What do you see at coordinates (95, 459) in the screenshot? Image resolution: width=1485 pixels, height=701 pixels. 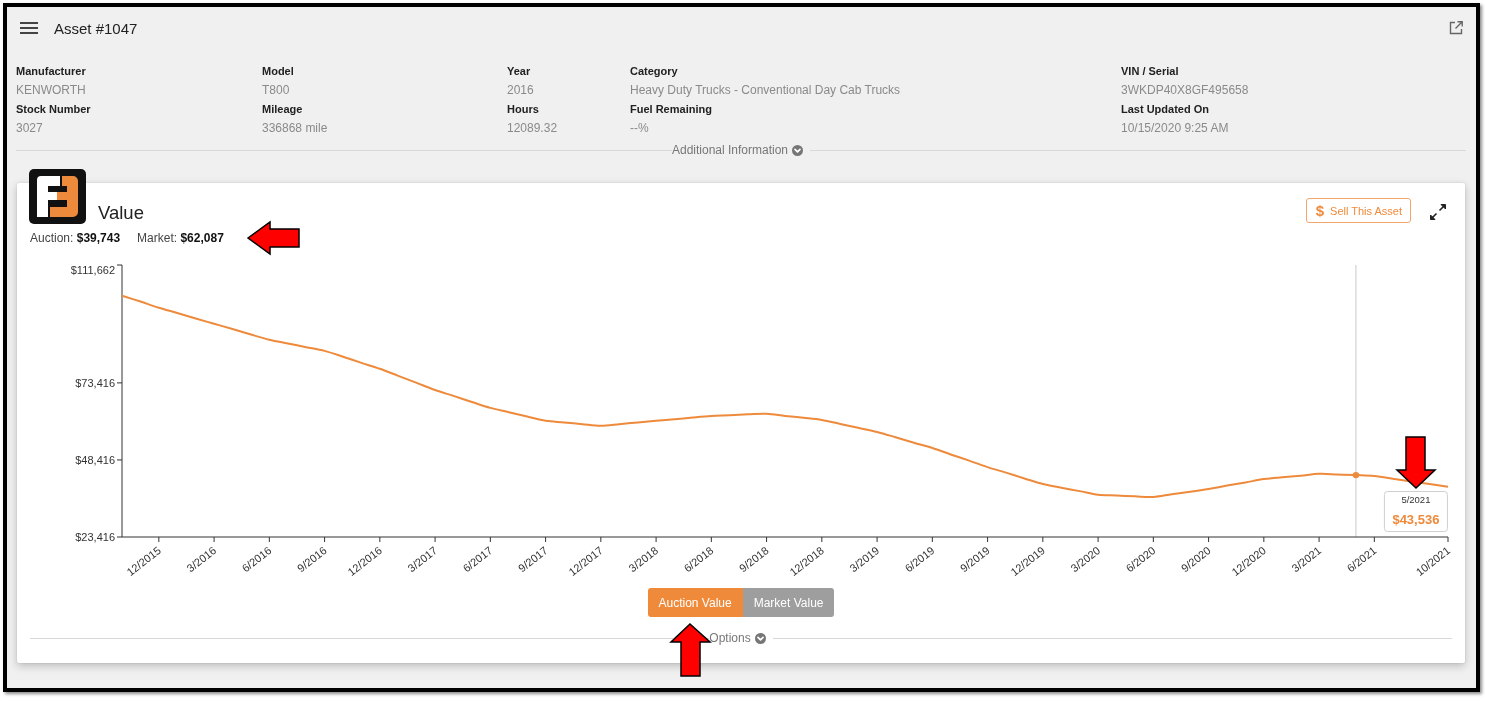 I see `axis-label: $48,416` at bounding box center [95, 459].